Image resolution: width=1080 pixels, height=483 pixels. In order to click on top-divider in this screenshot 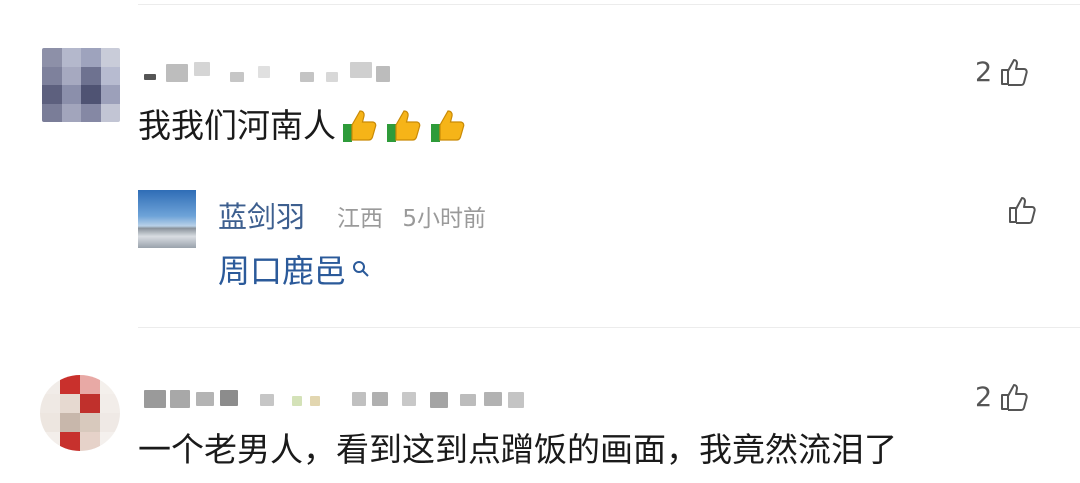, I will do `click(609, 4)`.